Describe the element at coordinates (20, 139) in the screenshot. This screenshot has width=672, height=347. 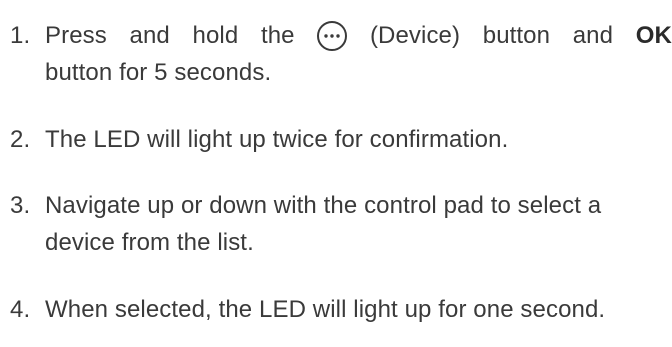
I see `step-number: 2.` at that location.